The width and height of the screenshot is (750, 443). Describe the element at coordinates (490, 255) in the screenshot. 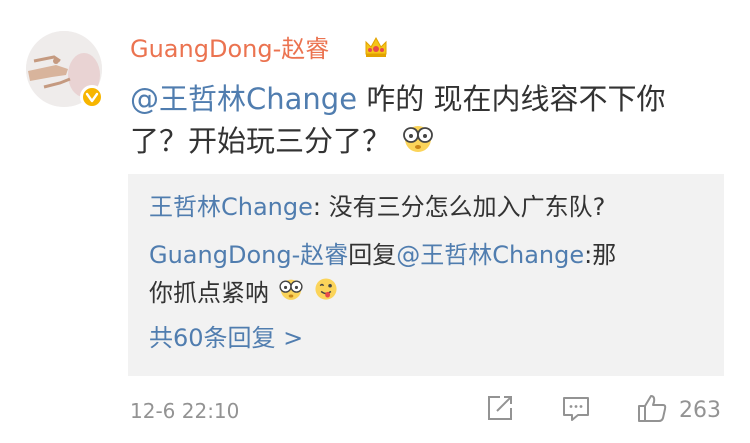

I see `reply-mention-link: @王哲林Change` at that location.